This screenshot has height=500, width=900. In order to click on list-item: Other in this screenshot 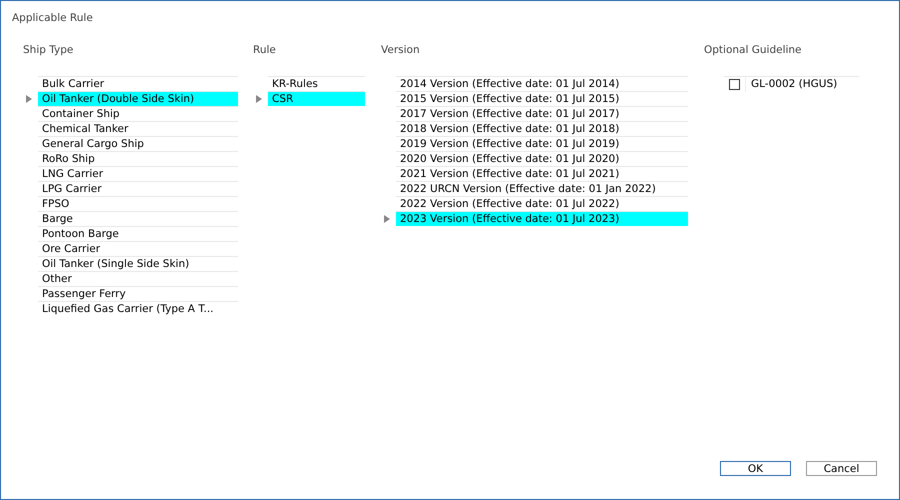, I will do `click(138, 278)`.